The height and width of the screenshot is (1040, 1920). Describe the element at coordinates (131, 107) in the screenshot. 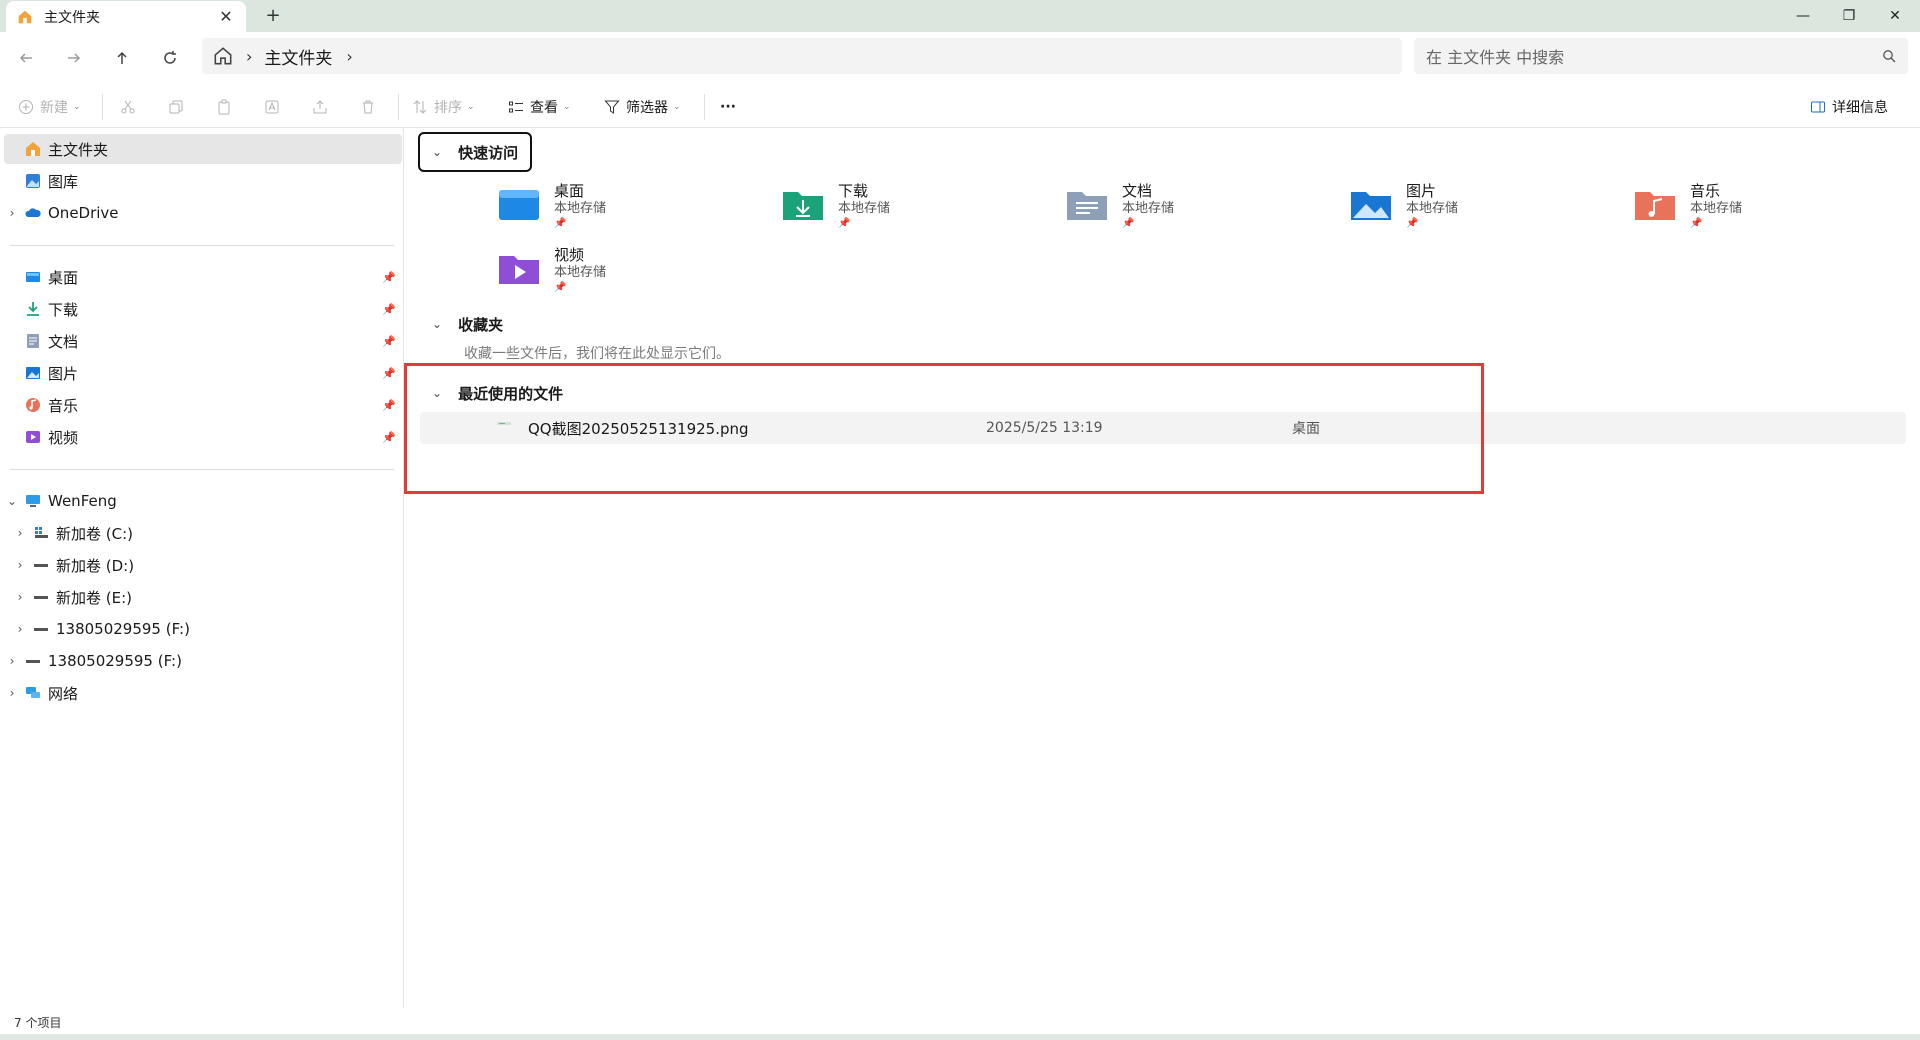

I see `cut-button` at that location.